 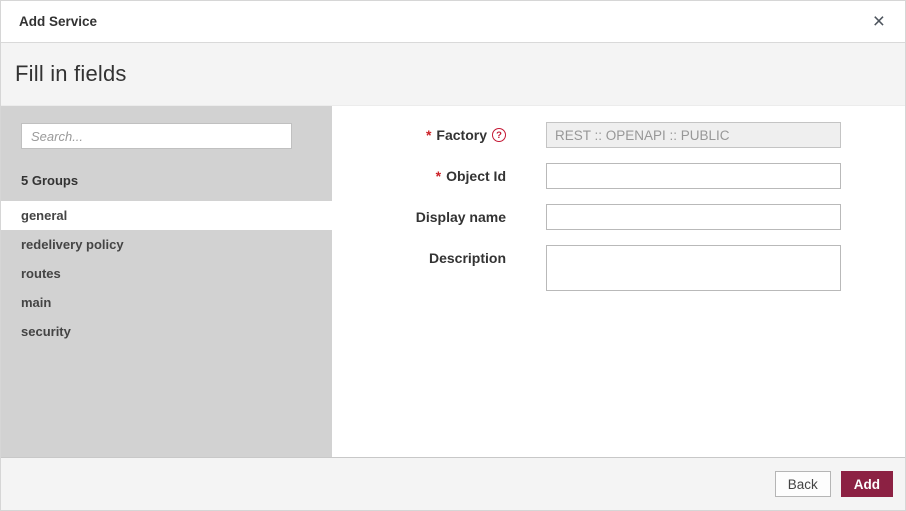 I want to click on sidebar-item-routes: routes, so click(x=166, y=273).